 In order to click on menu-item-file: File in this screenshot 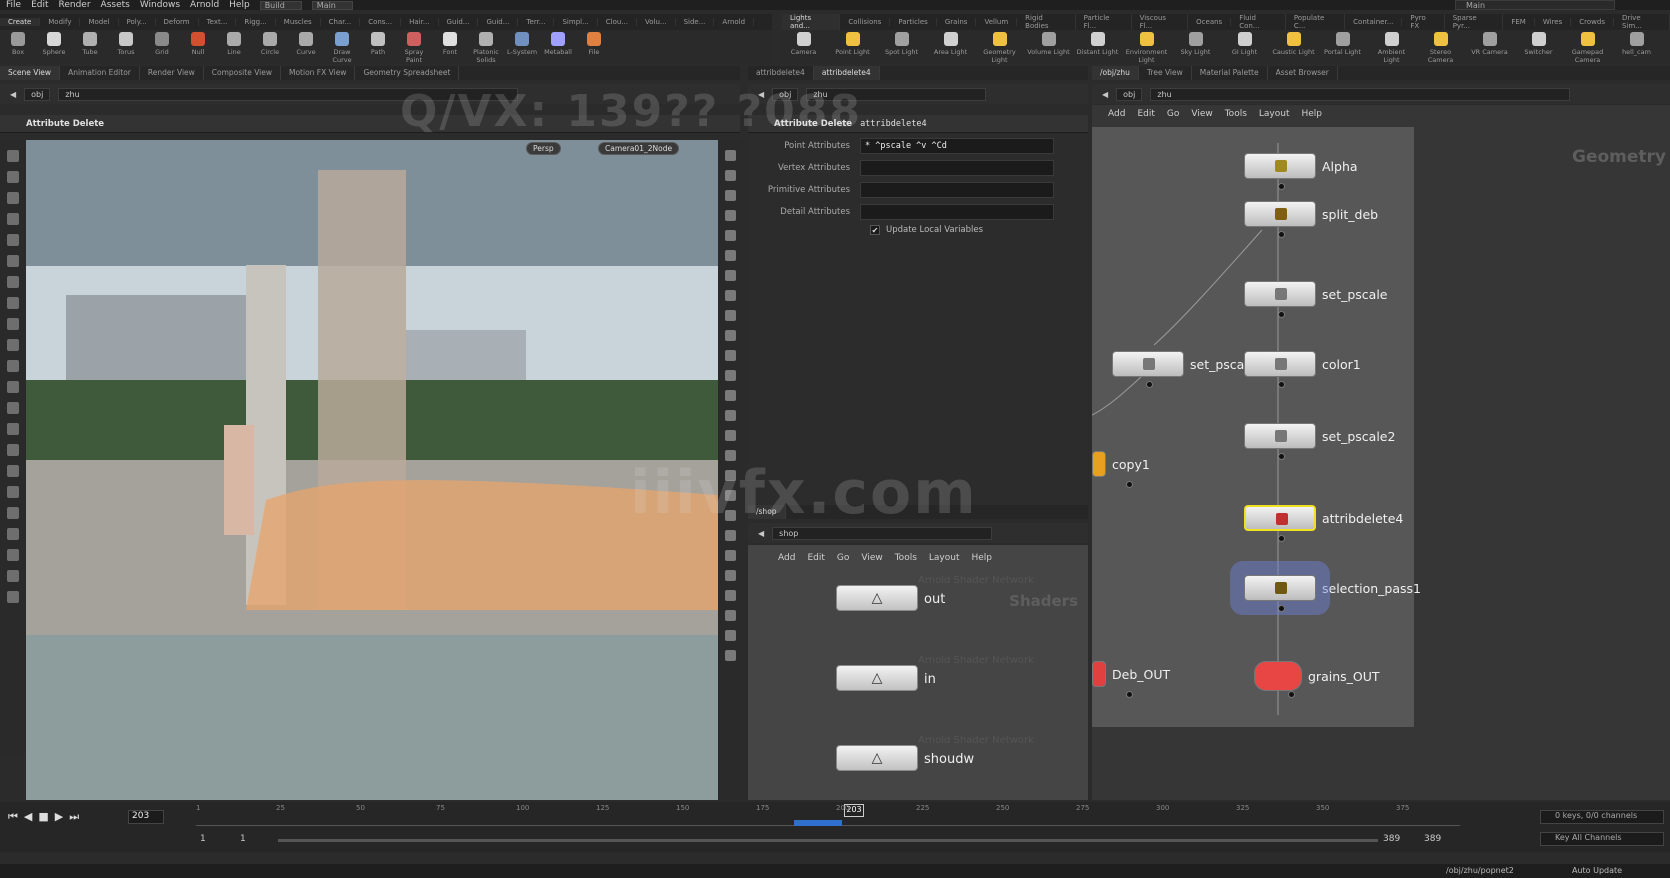, I will do `click(13, 5)`.